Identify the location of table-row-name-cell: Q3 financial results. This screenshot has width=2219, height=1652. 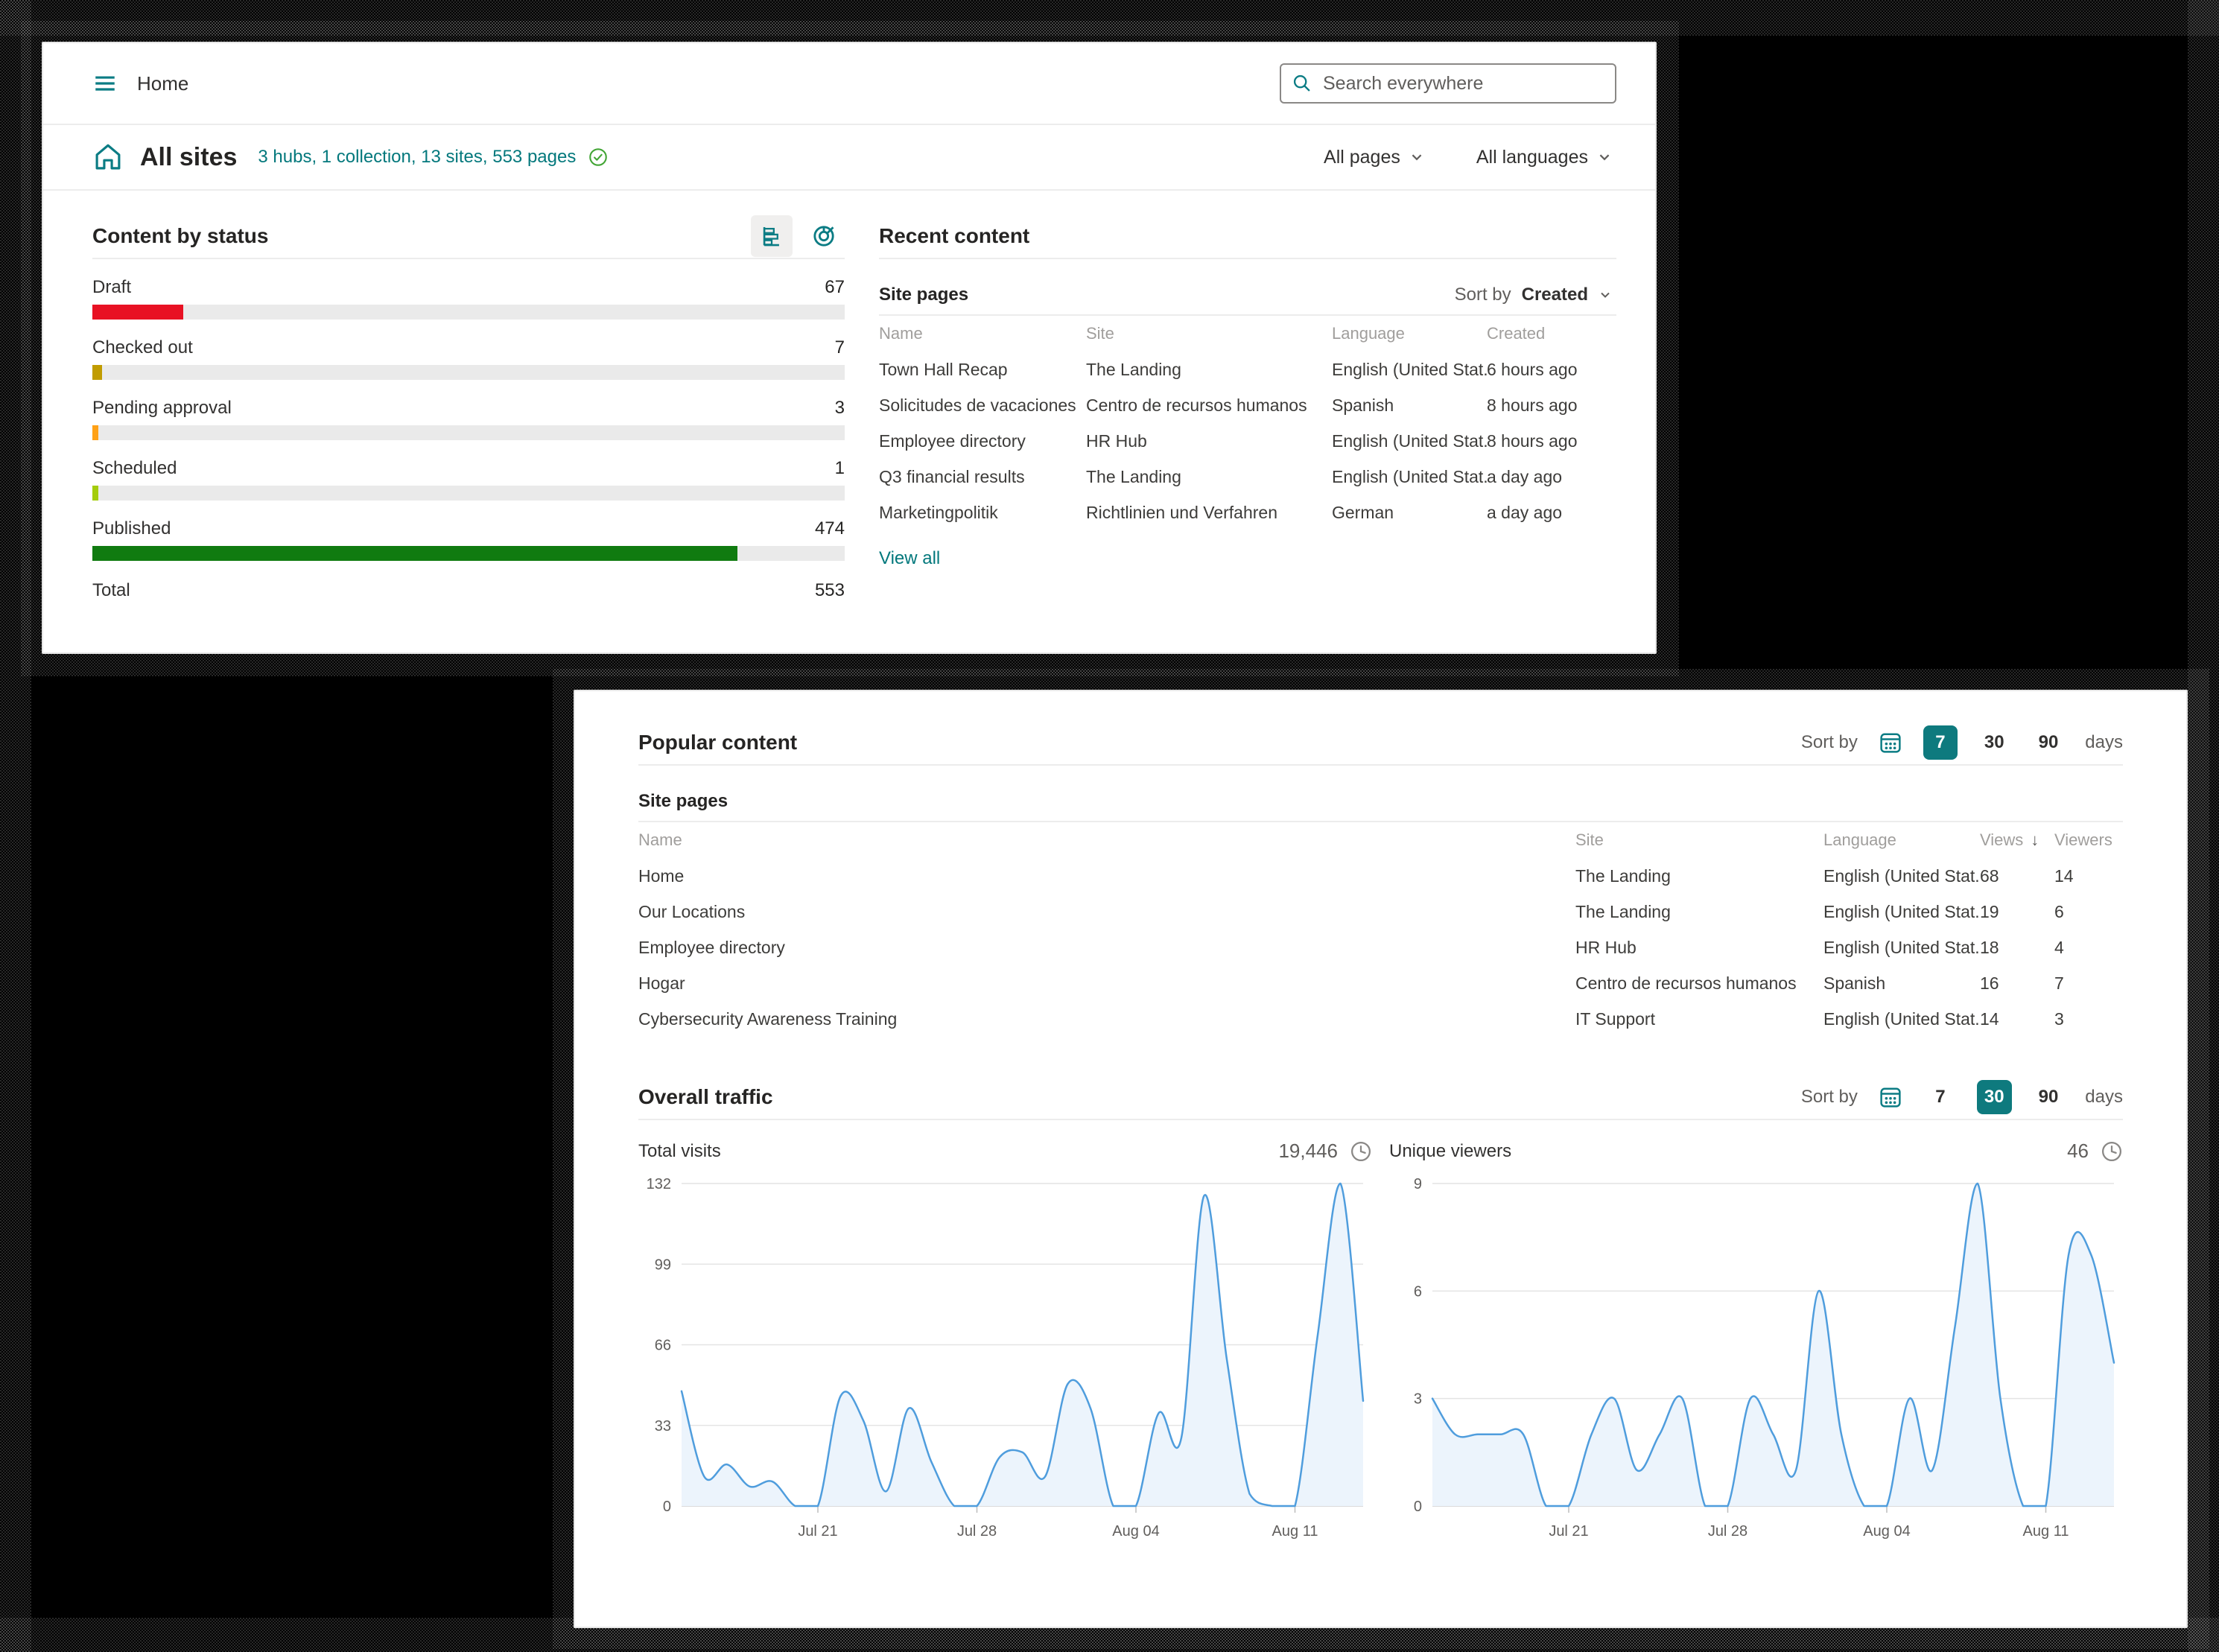
(982, 477).